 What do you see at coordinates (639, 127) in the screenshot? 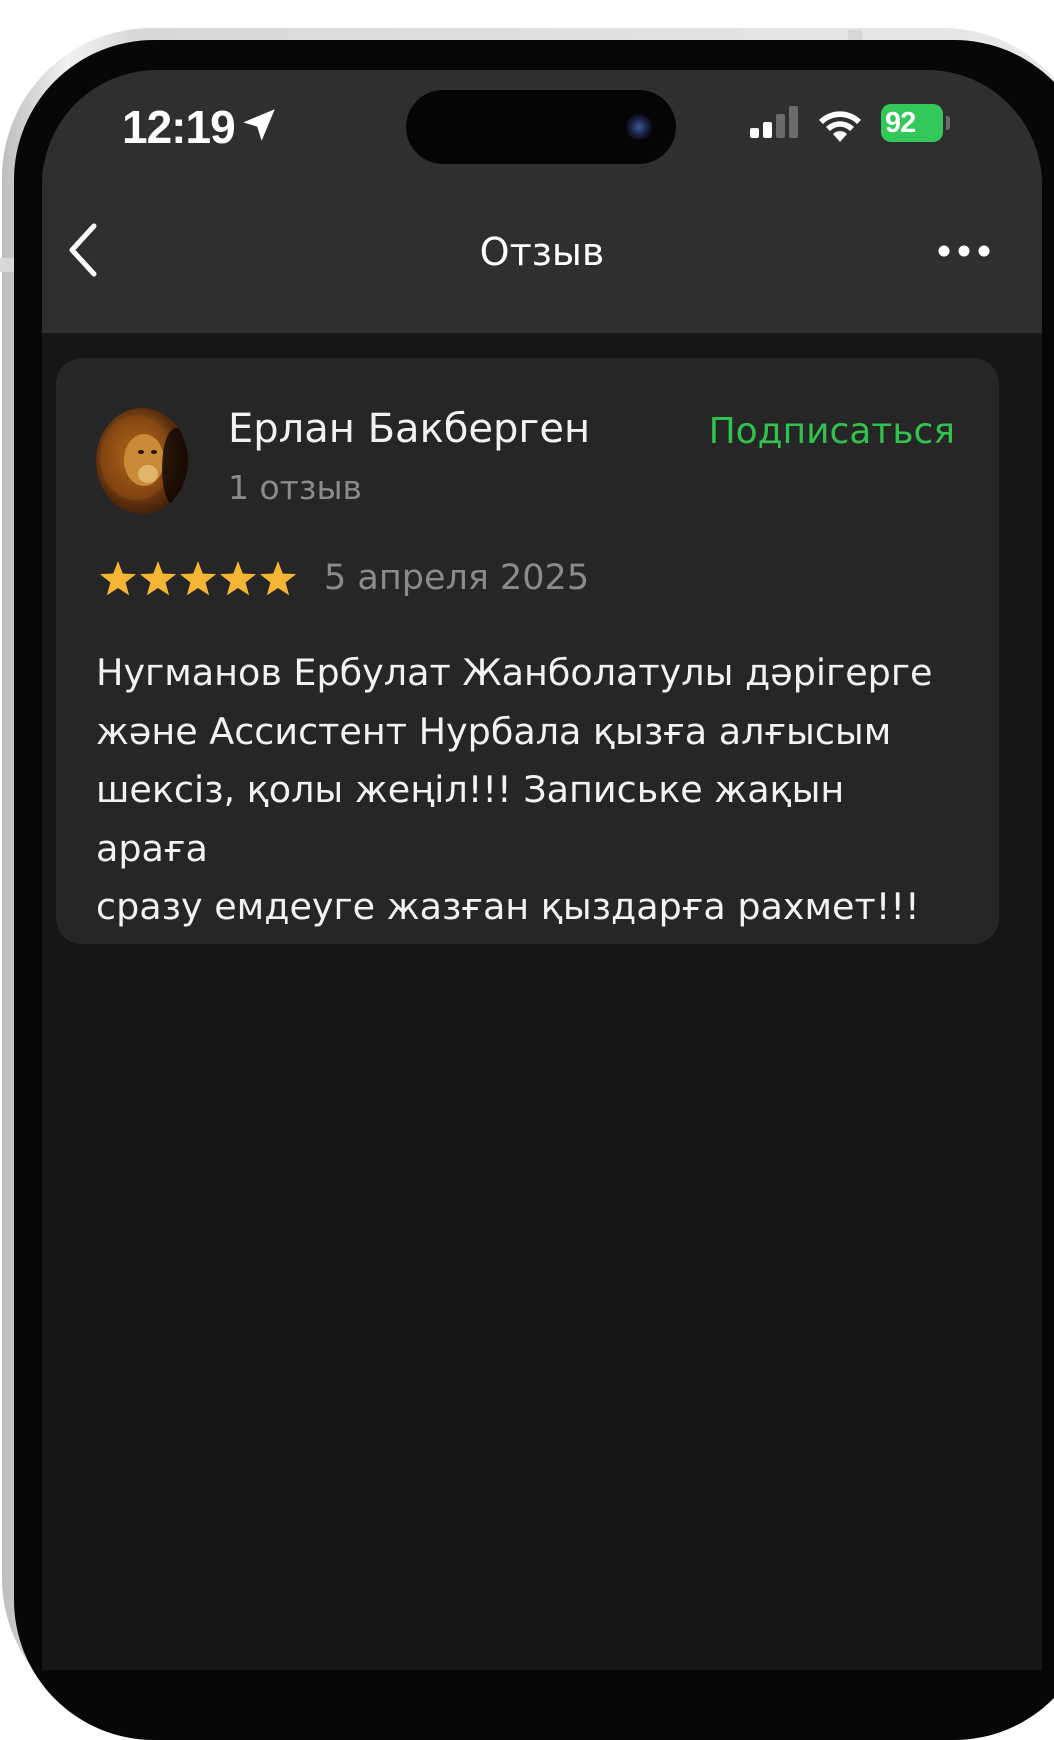
I see `camera-lens` at bounding box center [639, 127].